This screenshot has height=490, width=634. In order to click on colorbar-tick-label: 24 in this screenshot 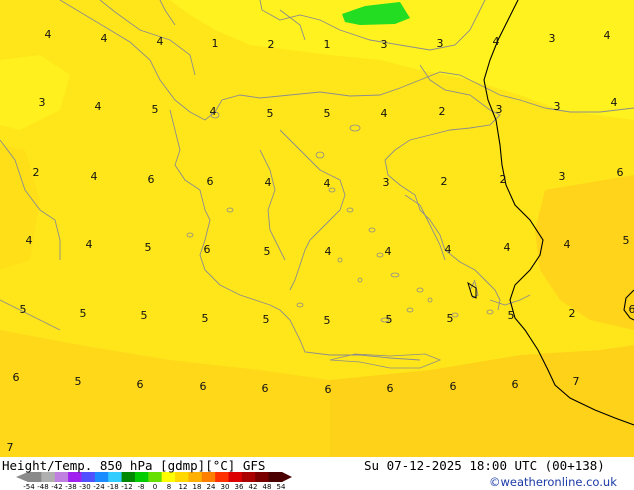, I will do `click(211, 486)`.